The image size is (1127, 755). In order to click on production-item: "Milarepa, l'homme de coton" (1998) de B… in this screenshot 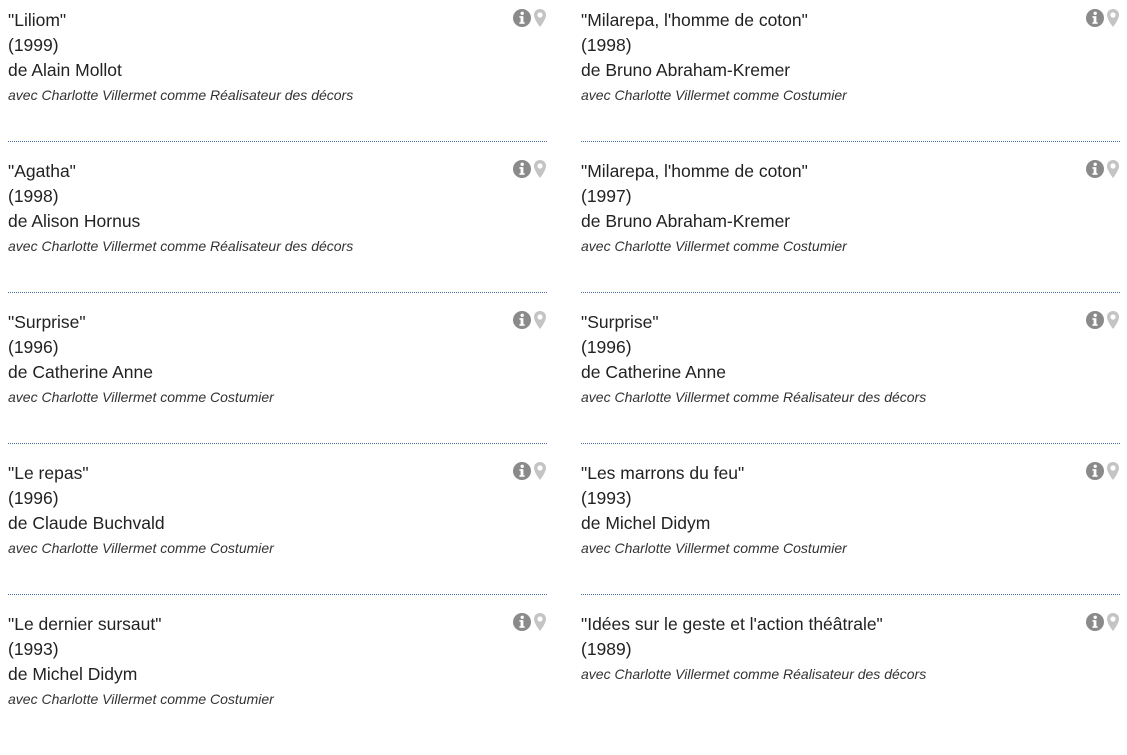, I will do `click(850, 71)`.